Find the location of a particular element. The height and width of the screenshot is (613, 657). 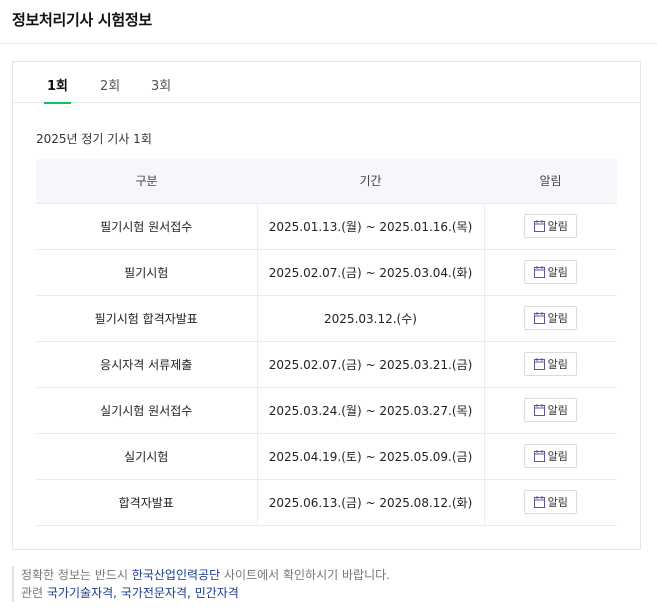

header-alarm: 알림 is located at coordinates (550, 181).